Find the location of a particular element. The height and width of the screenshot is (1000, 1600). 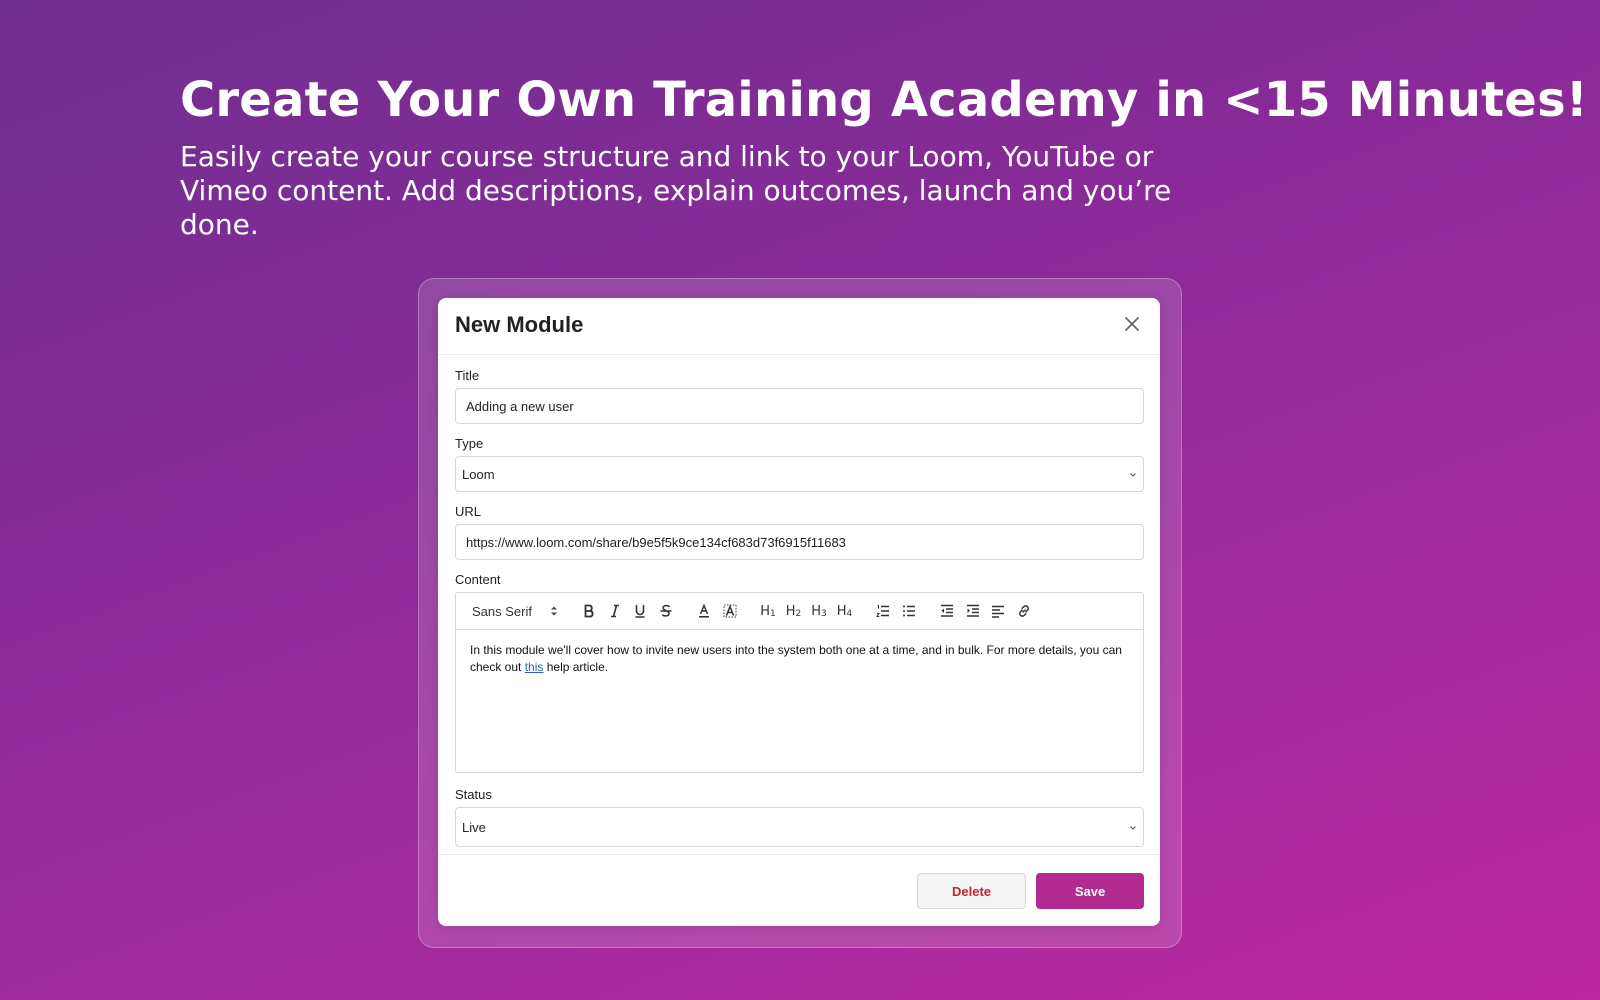

url-input is located at coordinates (799, 542).